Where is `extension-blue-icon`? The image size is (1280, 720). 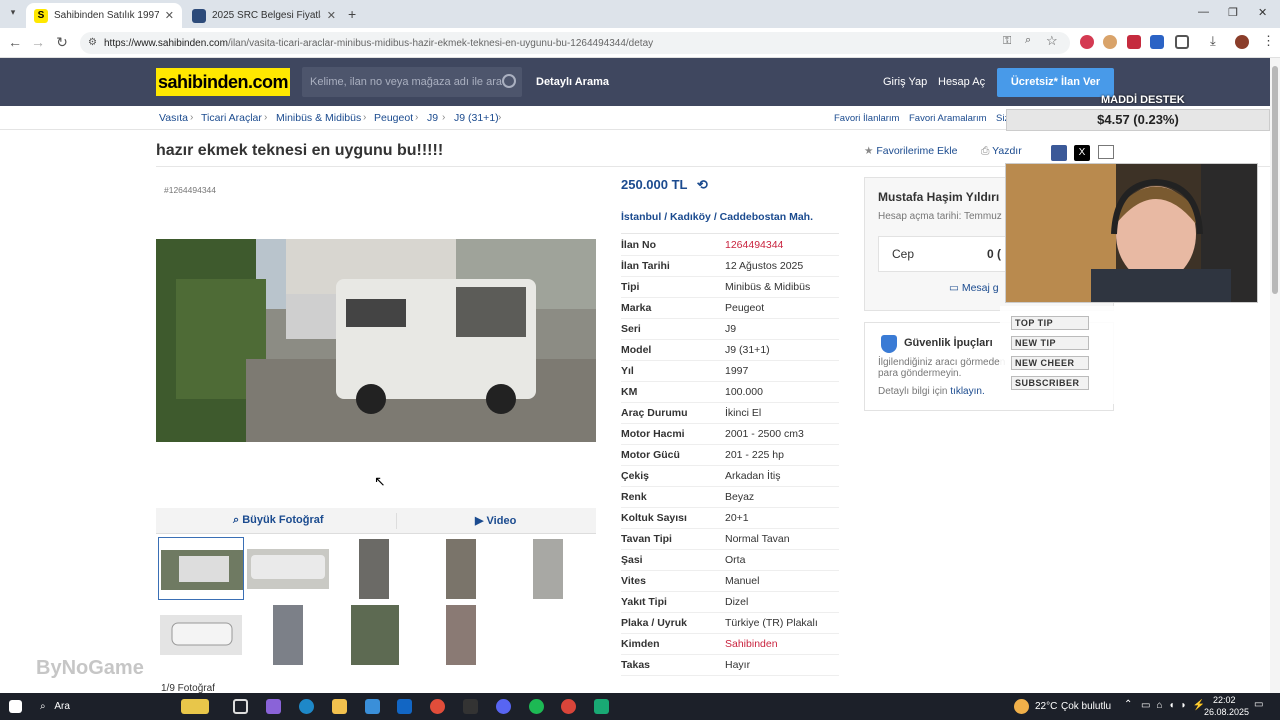
extension-blue-icon is located at coordinates (1157, 42).